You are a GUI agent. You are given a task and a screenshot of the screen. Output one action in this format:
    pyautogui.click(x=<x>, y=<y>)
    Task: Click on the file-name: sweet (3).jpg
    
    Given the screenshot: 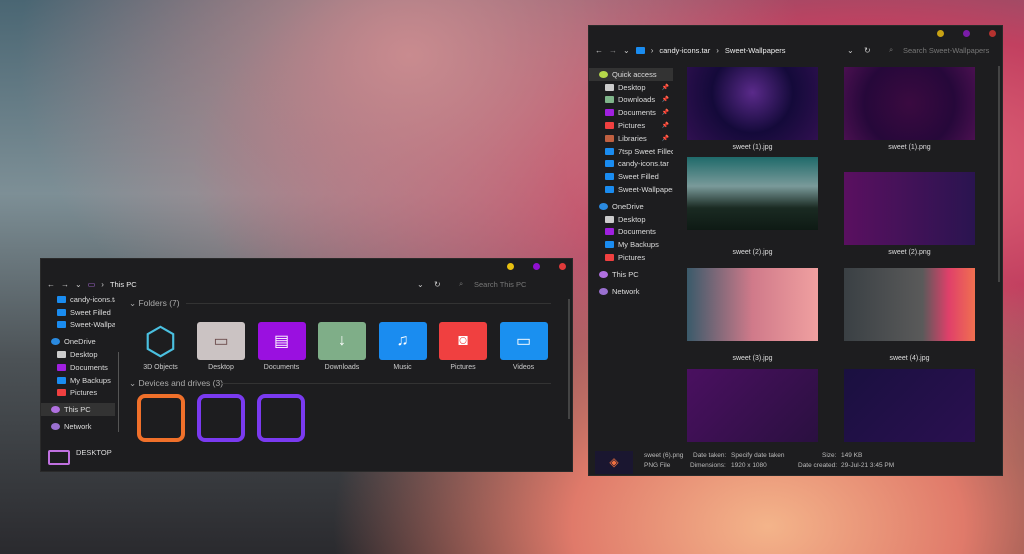 What is the action you would take?
    pyautogui.click(x=752, y=358)
    